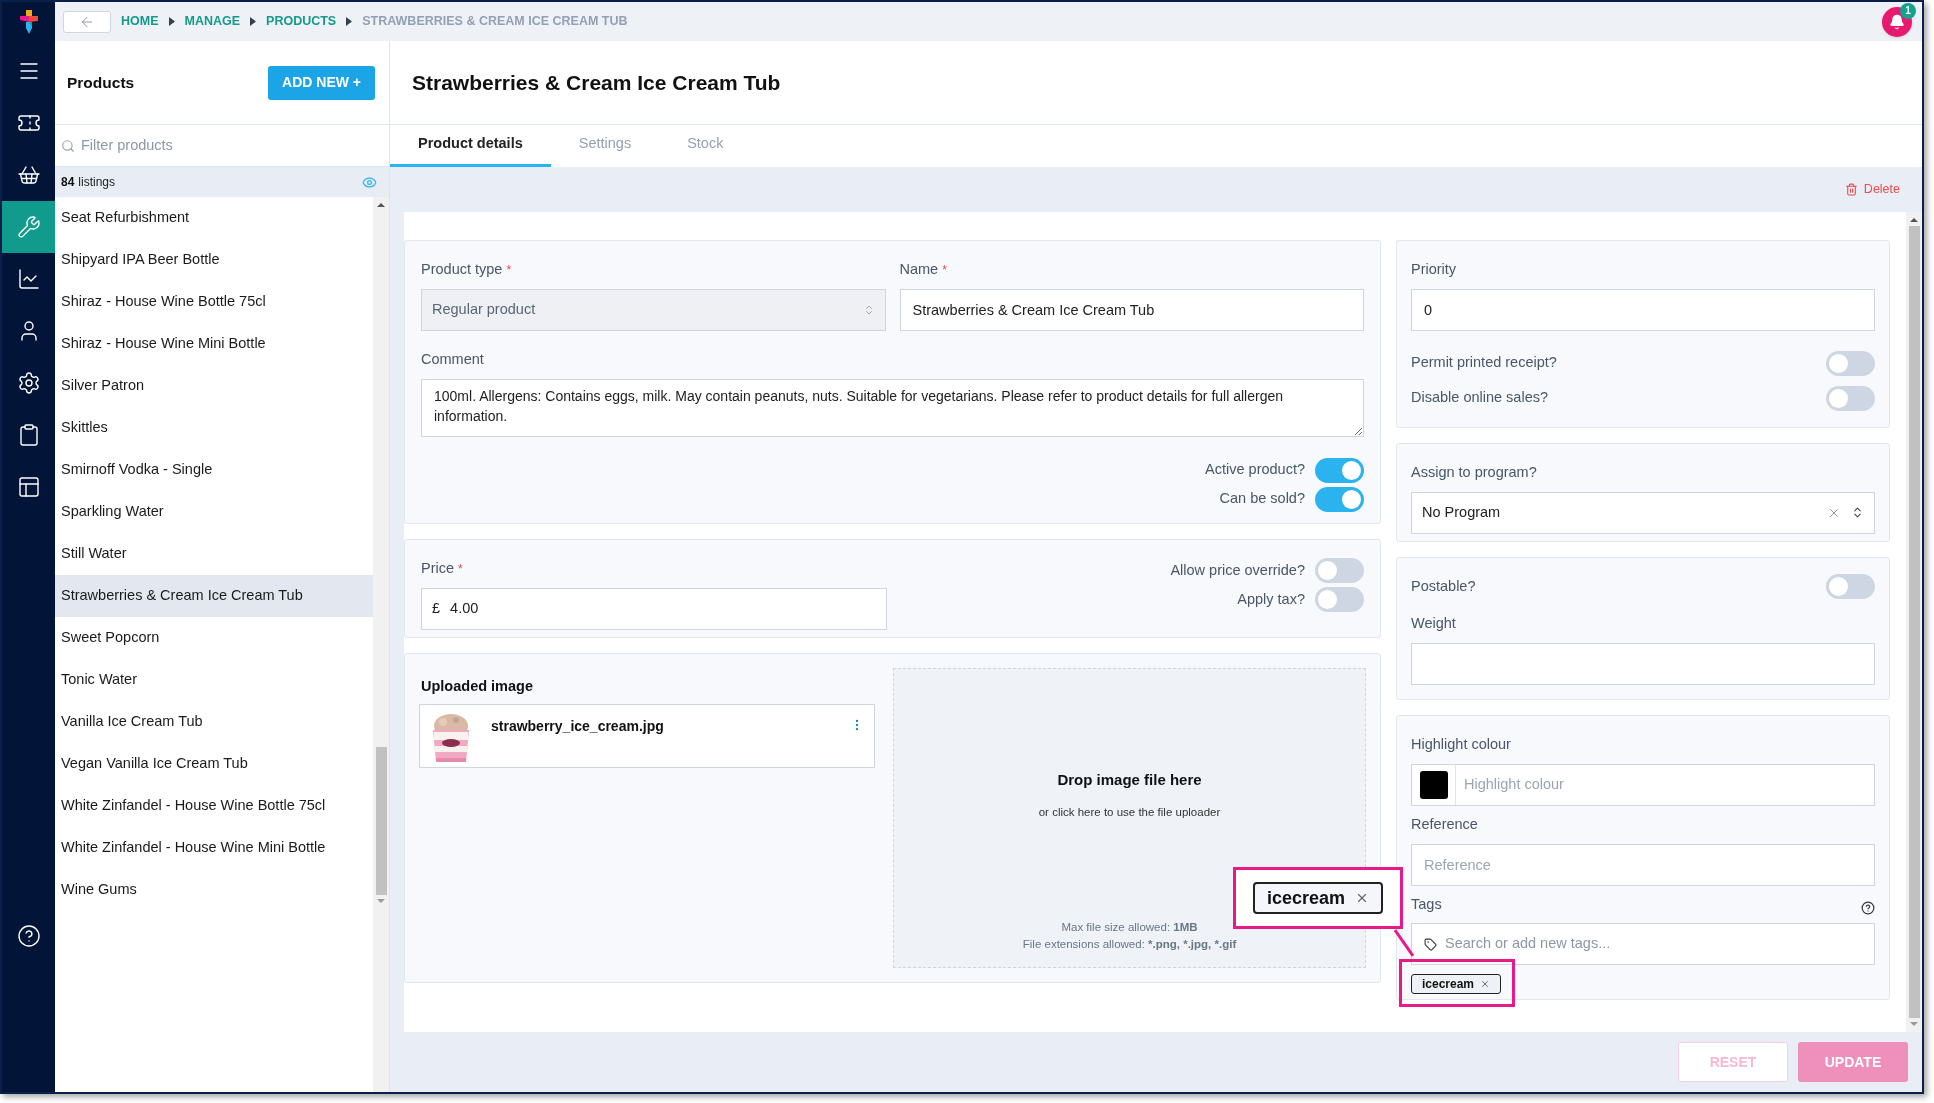  I want to click on bell-icon, so click(1897, 21).